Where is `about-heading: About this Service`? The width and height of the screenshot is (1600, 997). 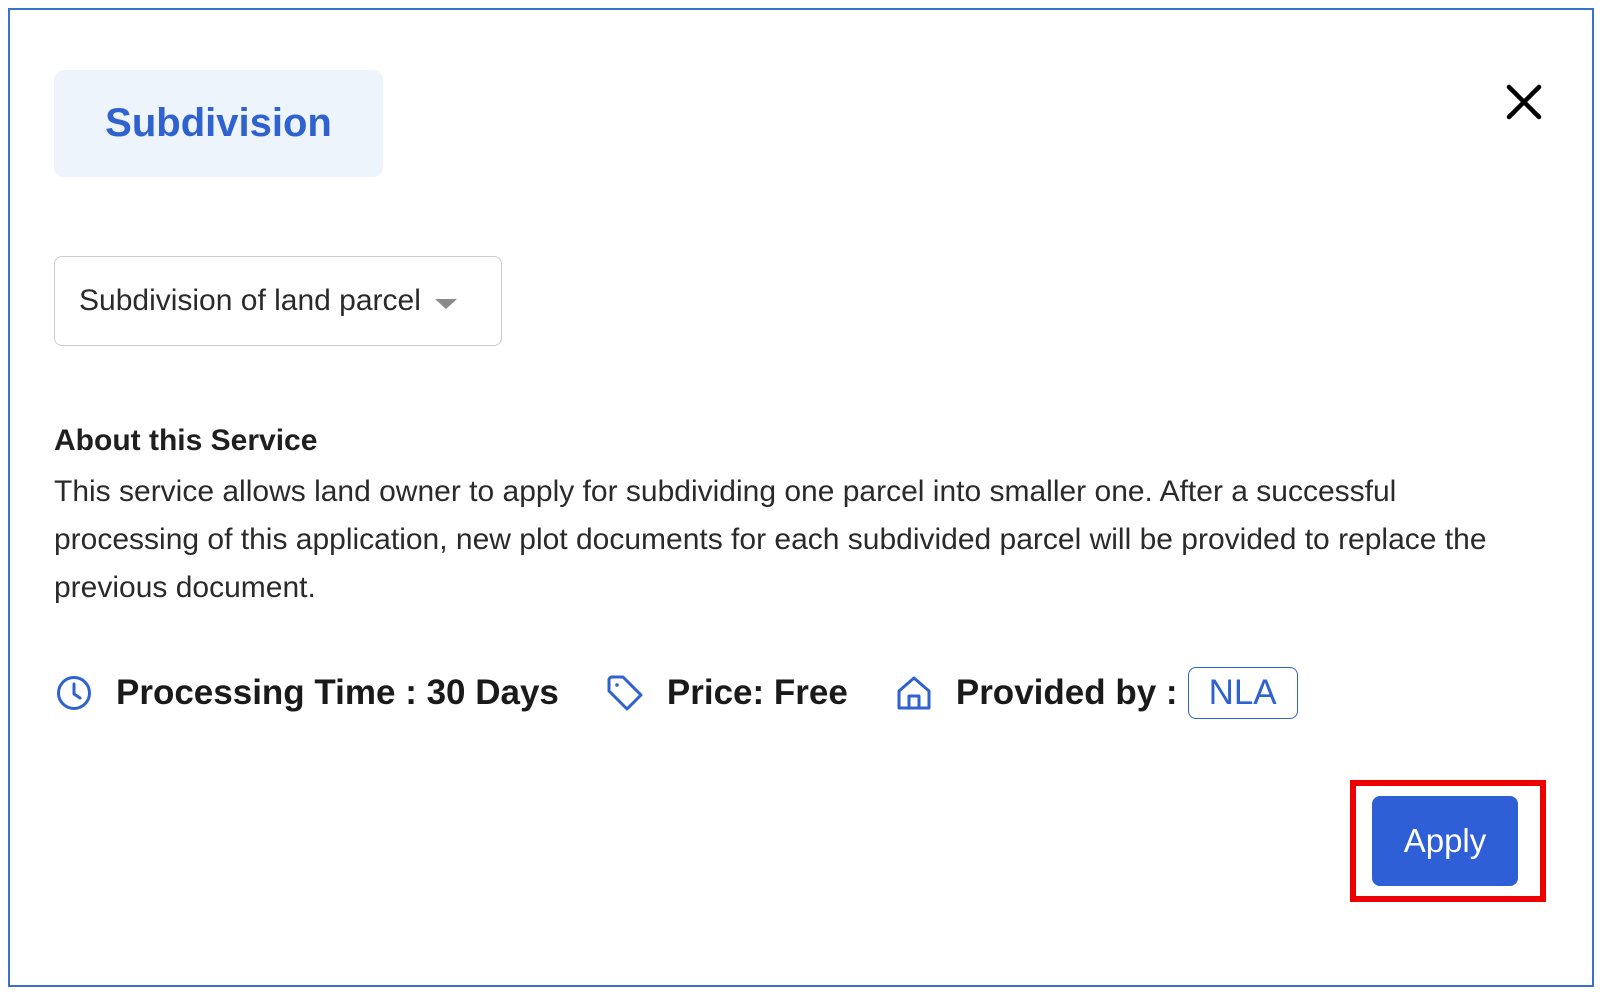
about-heading: About this Service is located at coordinates (186, 440).